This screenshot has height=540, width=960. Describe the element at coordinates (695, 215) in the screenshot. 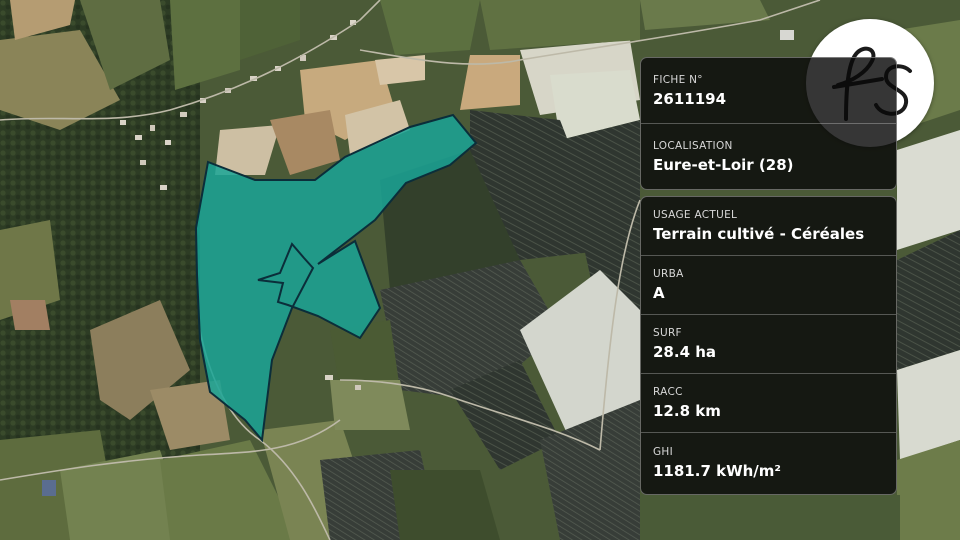

I see `info-label: USAGE ACTUEL` at that location.